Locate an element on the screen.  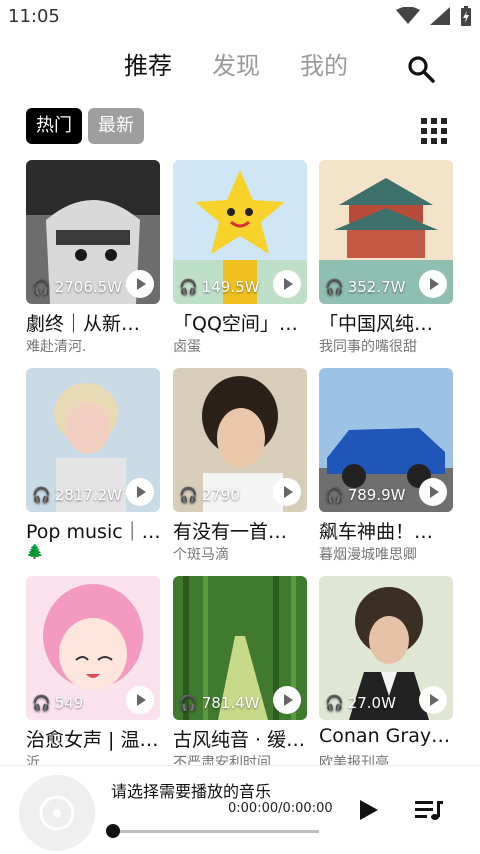
play-count: 🎧 2817.2W is located at coordinates (77, 495).